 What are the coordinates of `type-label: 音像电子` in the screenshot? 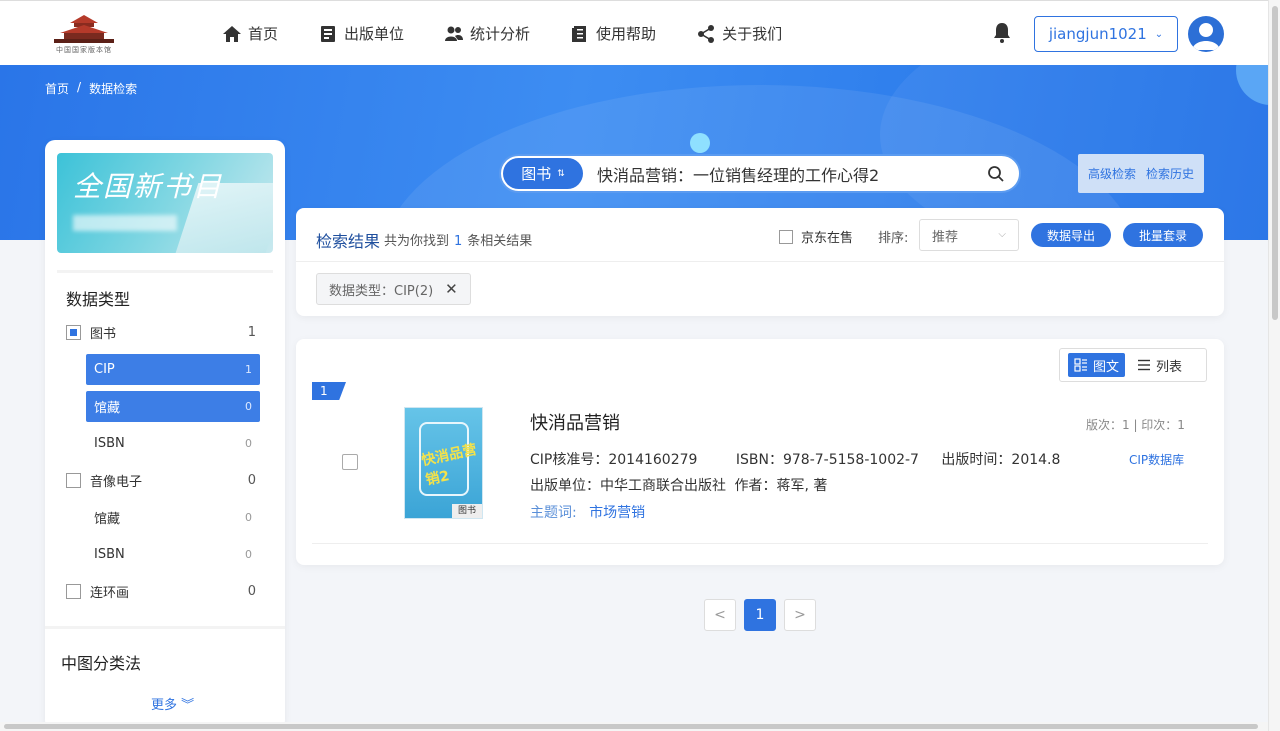 It's located at (116, 482).